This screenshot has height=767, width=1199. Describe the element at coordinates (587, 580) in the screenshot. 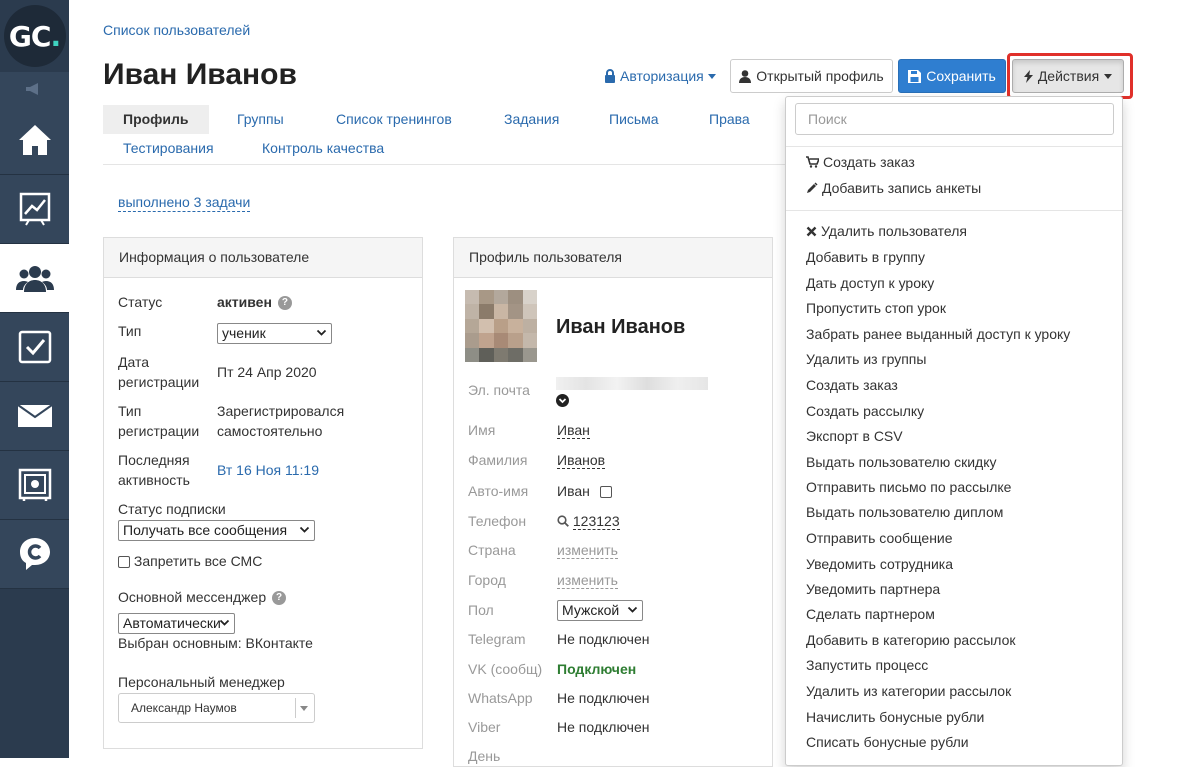

I see `city-change-link: изменить` at that location.